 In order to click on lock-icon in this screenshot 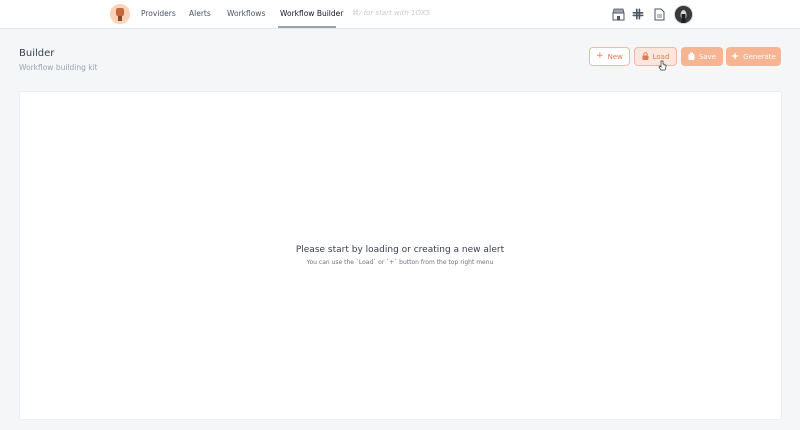, I will do `click(645, 56)`.